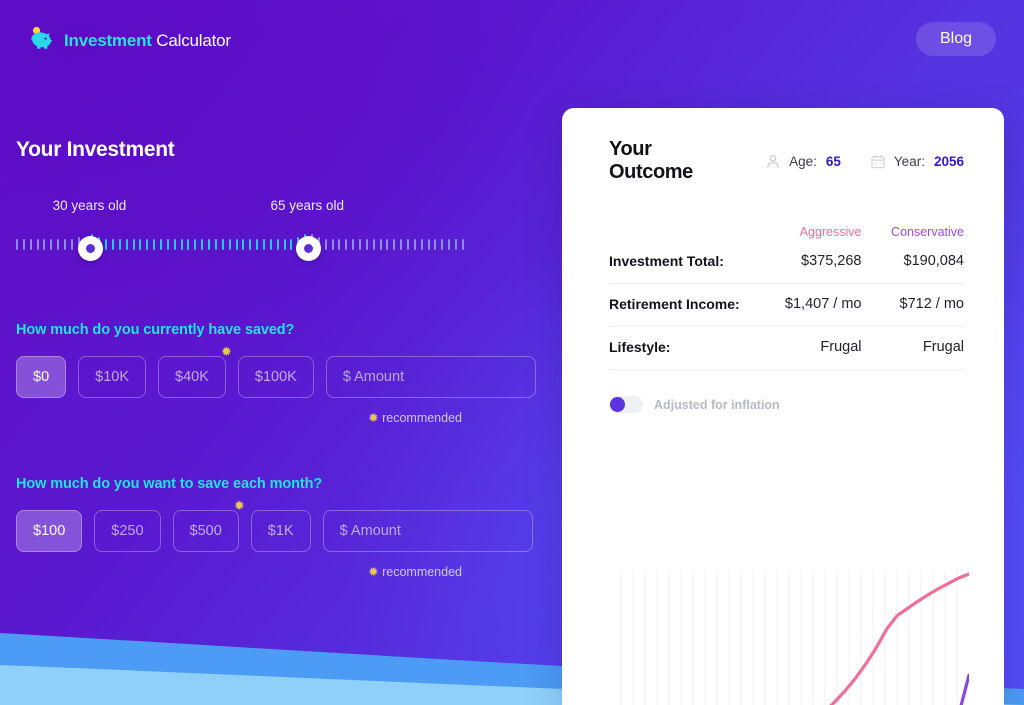 The image size is (1024, 705). Describe the element at coordinates (909, 161) in the screenshot. I see `year-label: Year:` at that location.